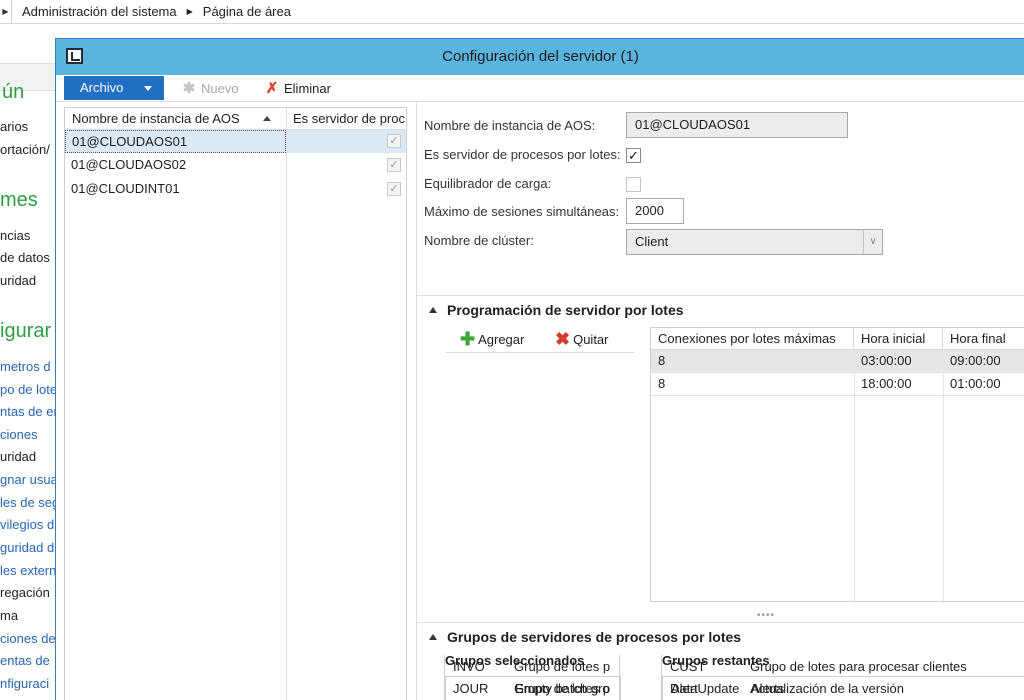 The width and height of the screenshot is (1024, 700). I want to click on group-description: Grupo de lotes para procesar clientes, so click(858, 666).